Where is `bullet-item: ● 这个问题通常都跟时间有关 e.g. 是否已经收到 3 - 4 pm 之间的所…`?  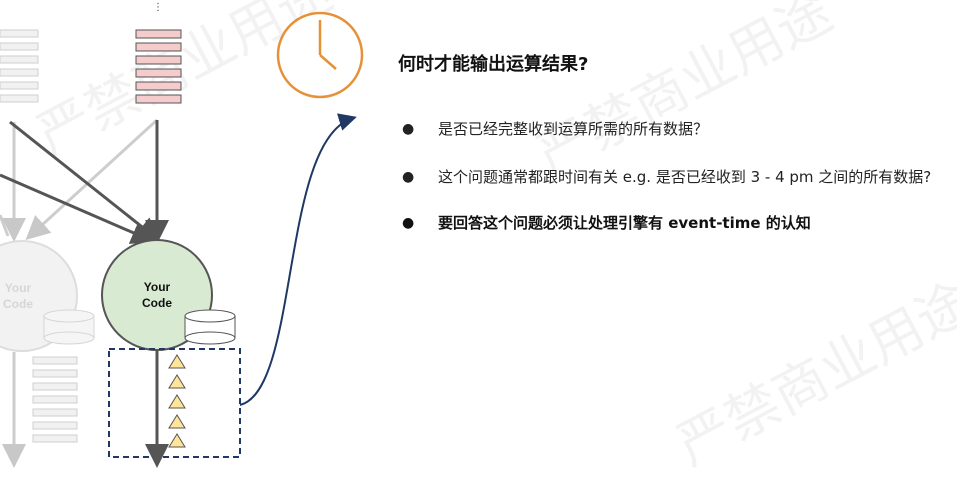
bullet-item: ● 这个问题通常都跟时间有关 e.g. 是否已经收到 3 - 4 pm 之间的所… is located at coordinates (678, 177).